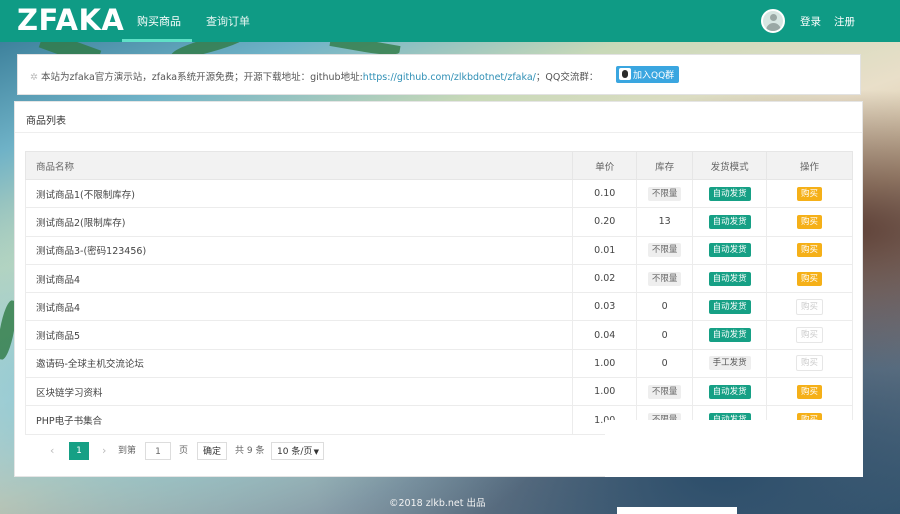  I want to click on goods-price: 0.02, so click(605, 278).